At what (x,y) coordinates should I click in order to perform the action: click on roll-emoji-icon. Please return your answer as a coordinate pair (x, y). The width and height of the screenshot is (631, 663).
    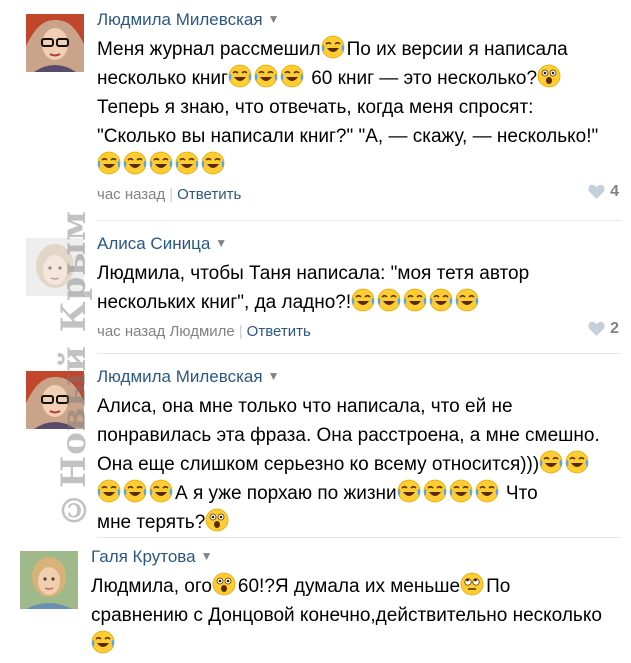
    Looking at the image, I should click on (472, 584).